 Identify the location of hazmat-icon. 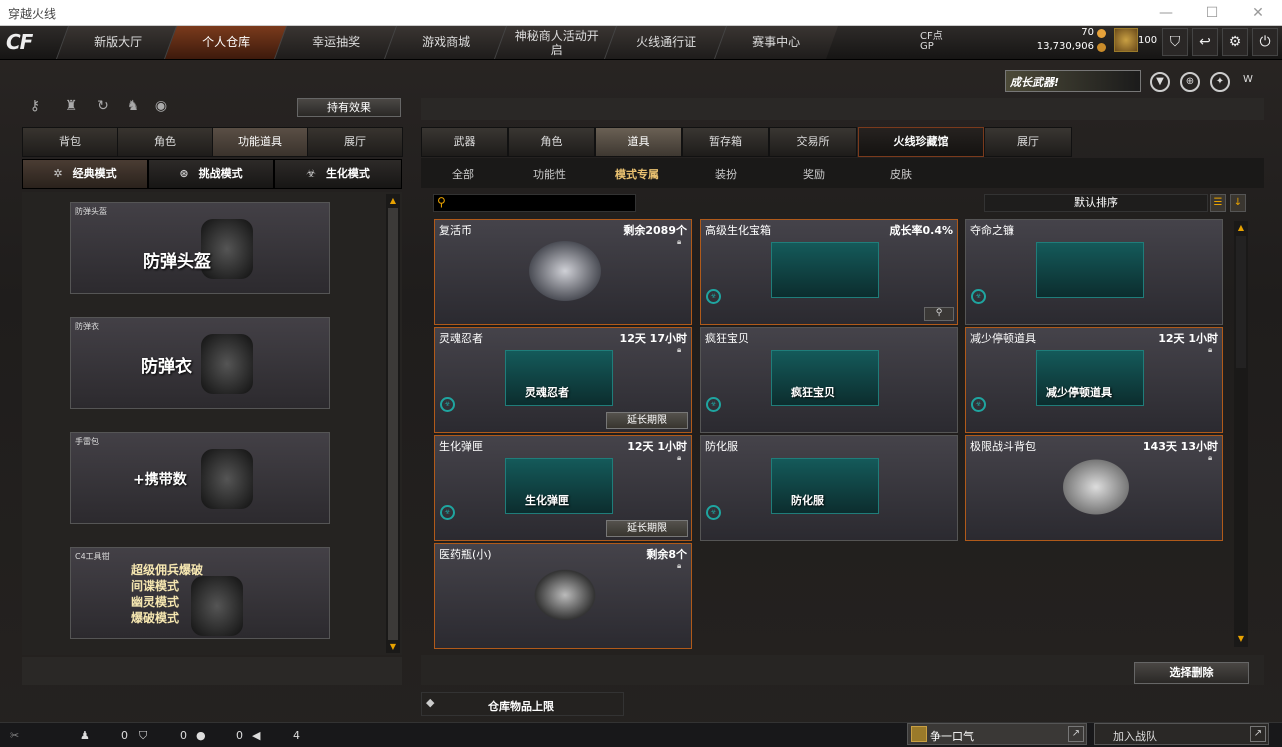
(825, 486).